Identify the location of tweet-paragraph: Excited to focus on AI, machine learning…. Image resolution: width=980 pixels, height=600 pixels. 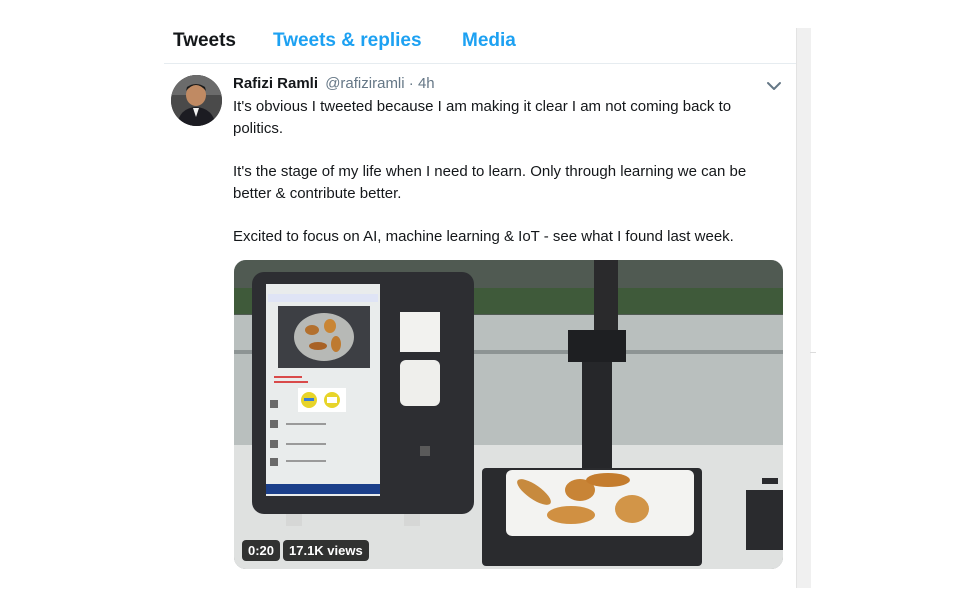
(483, 236).